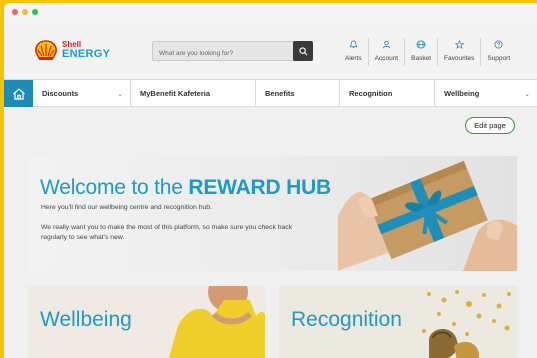 This screenshot has width=537, height=358. Describe the element at coordinates (499, 58) in the screenshot. I see `support-label: Support` at that location.